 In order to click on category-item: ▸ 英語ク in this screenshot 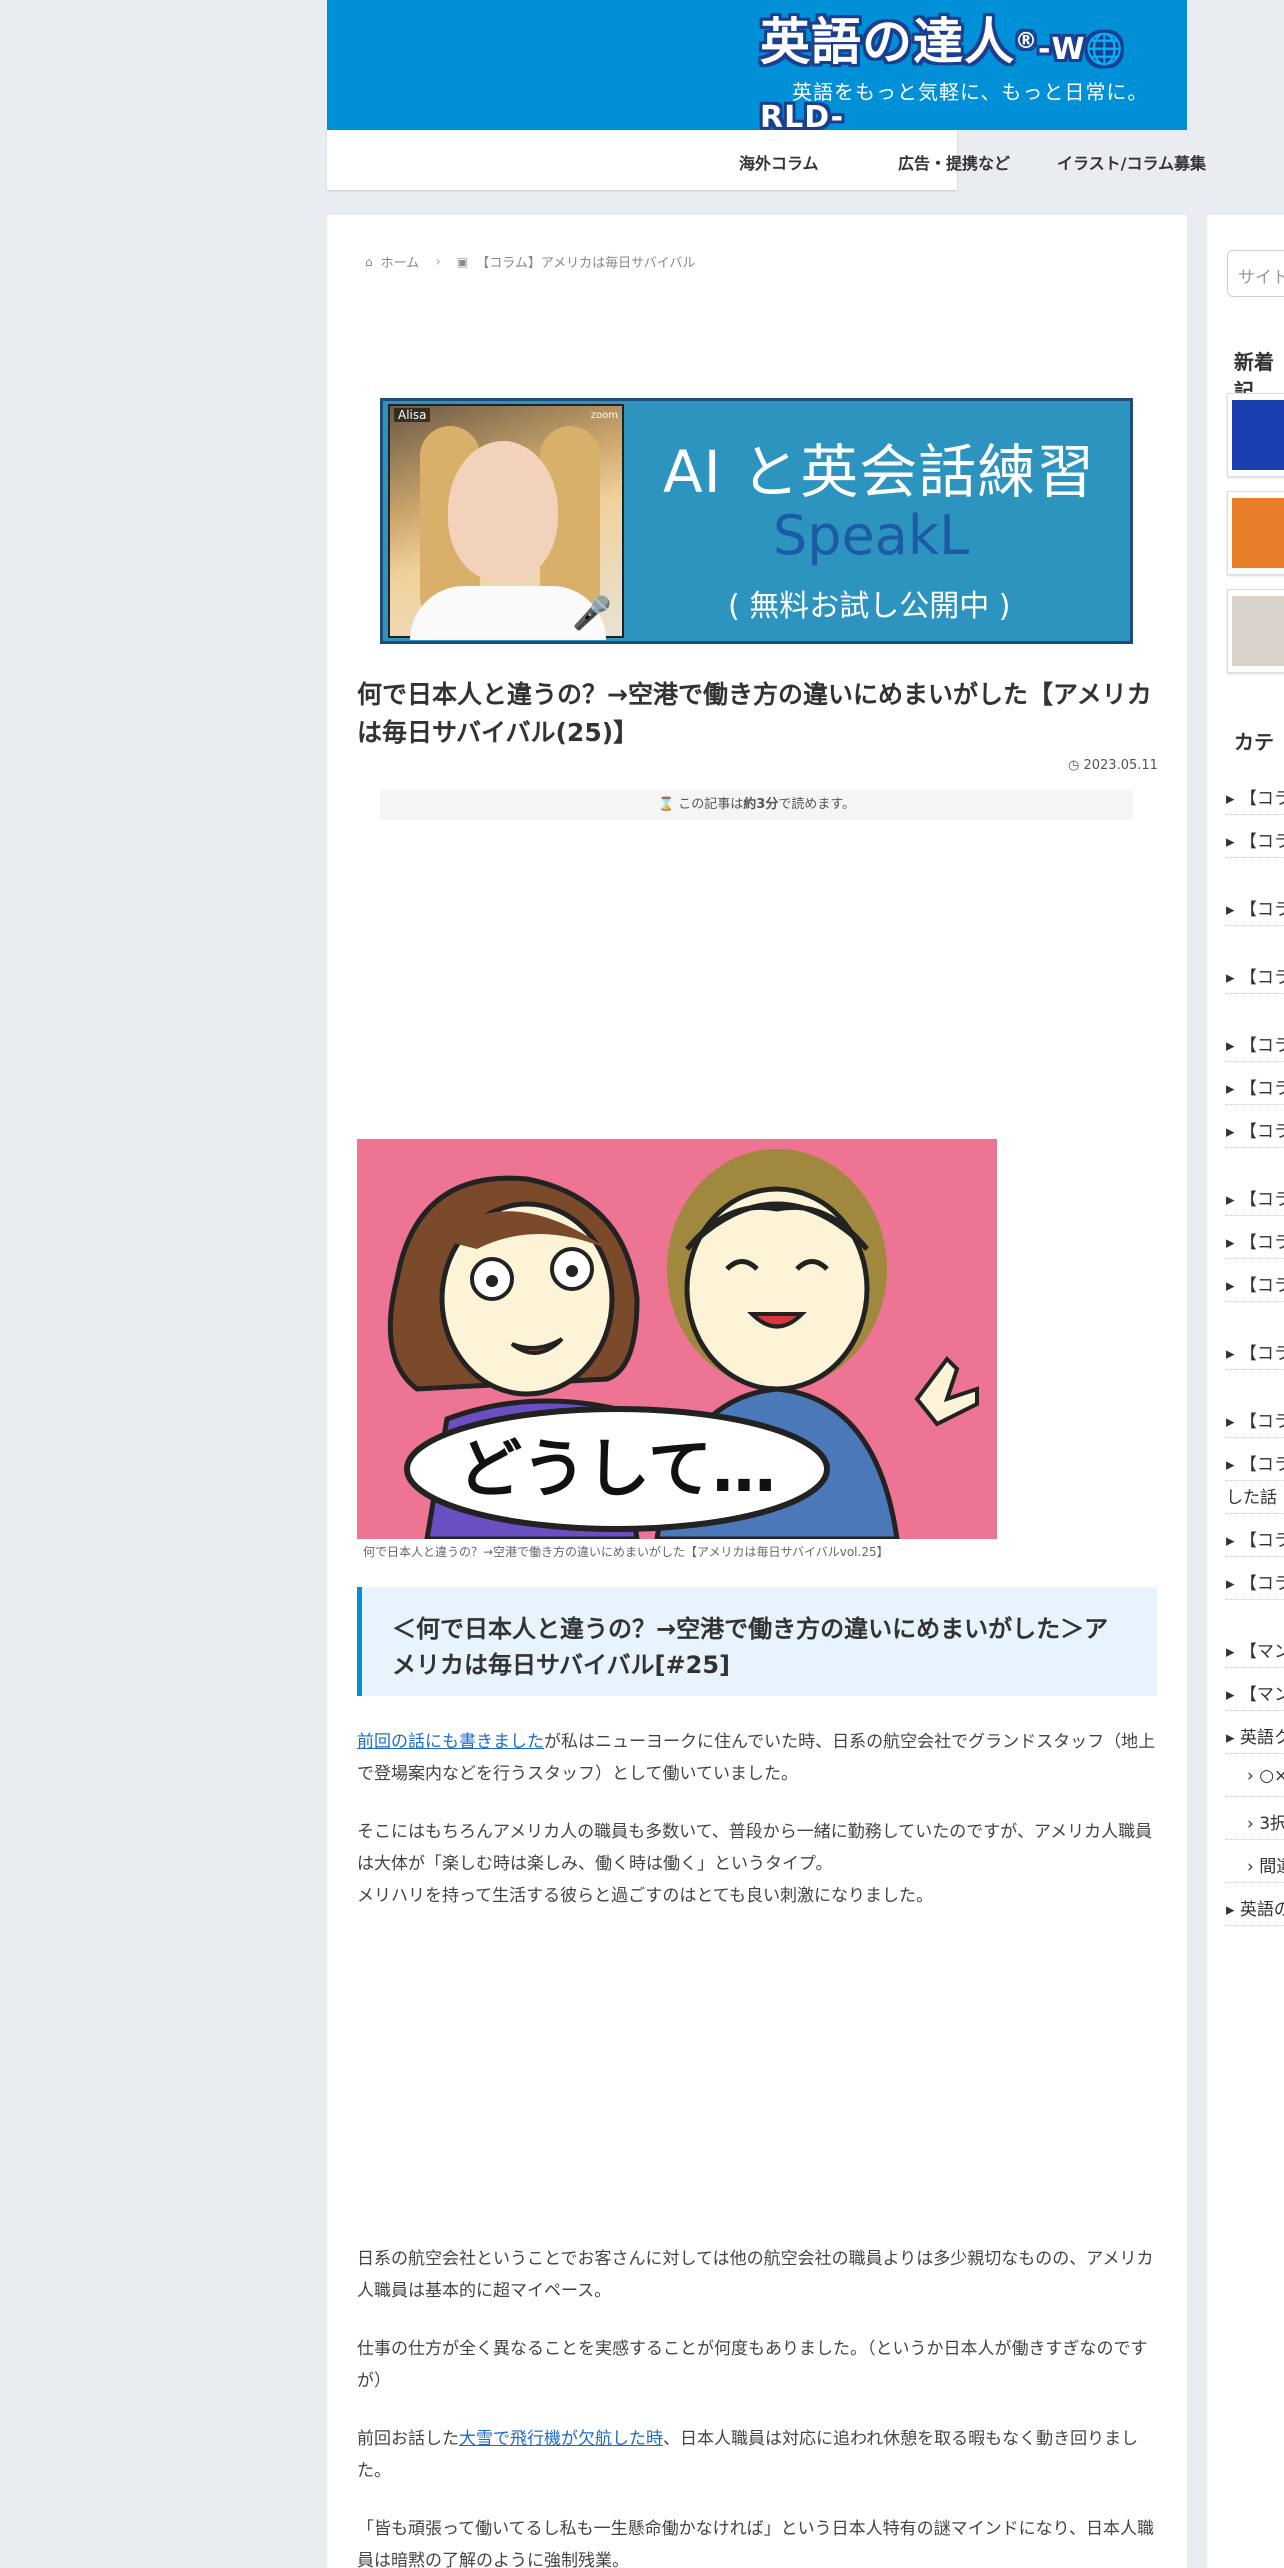, I will do `click(1255, 1735)`.